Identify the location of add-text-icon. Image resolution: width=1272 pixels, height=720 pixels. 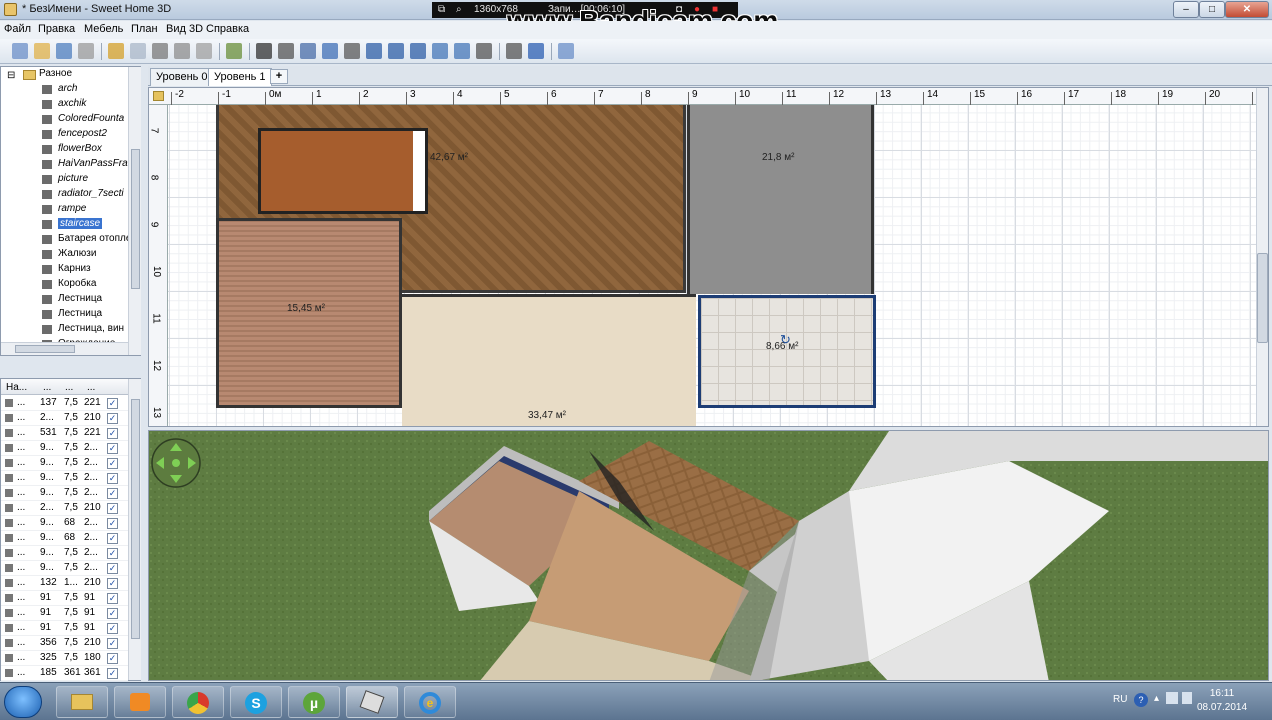
(374, 51).